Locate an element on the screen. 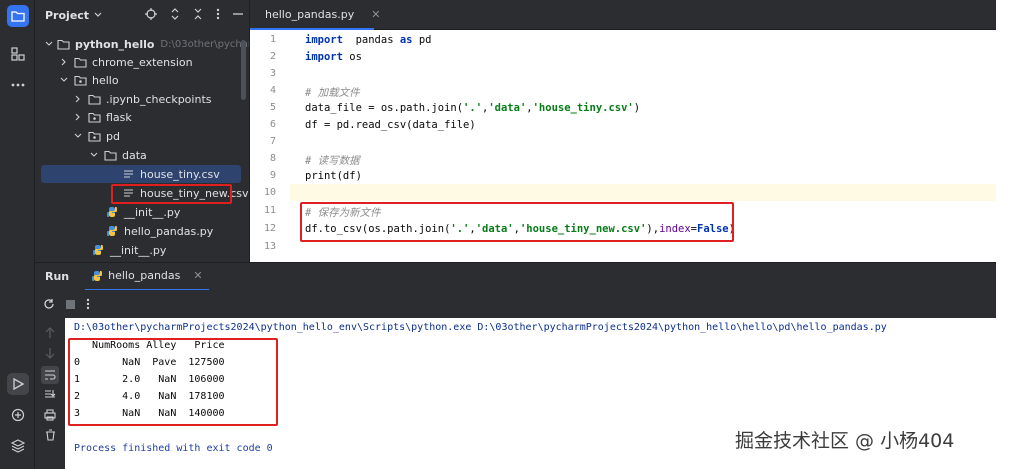  python-console-icon is located at coordinates (18, 415).